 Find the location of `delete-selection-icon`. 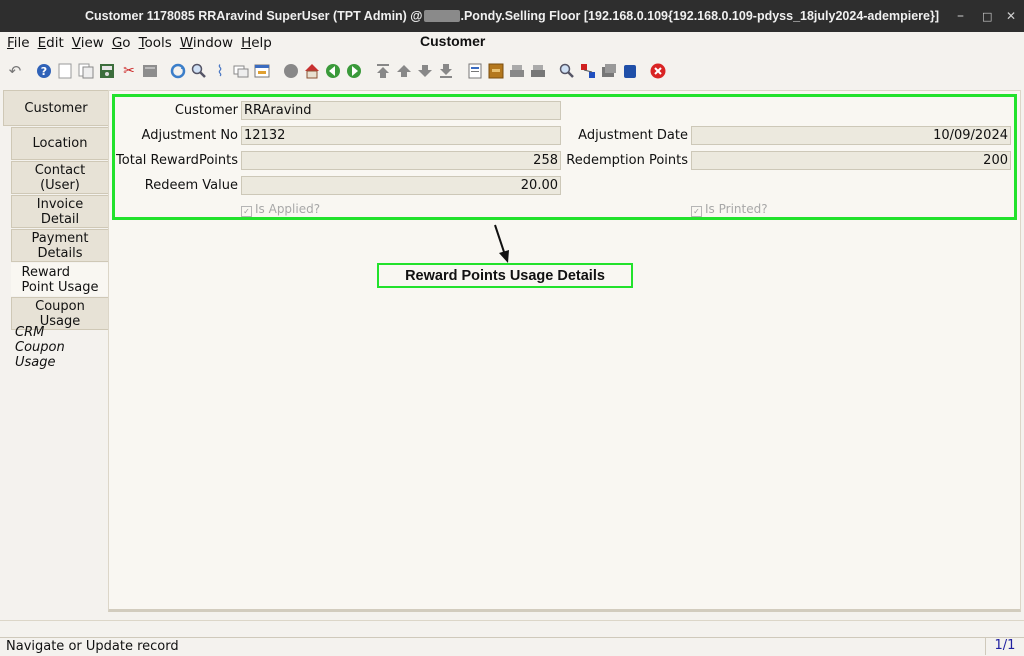

delete-selection-icon is located at coordinates (150, 71).